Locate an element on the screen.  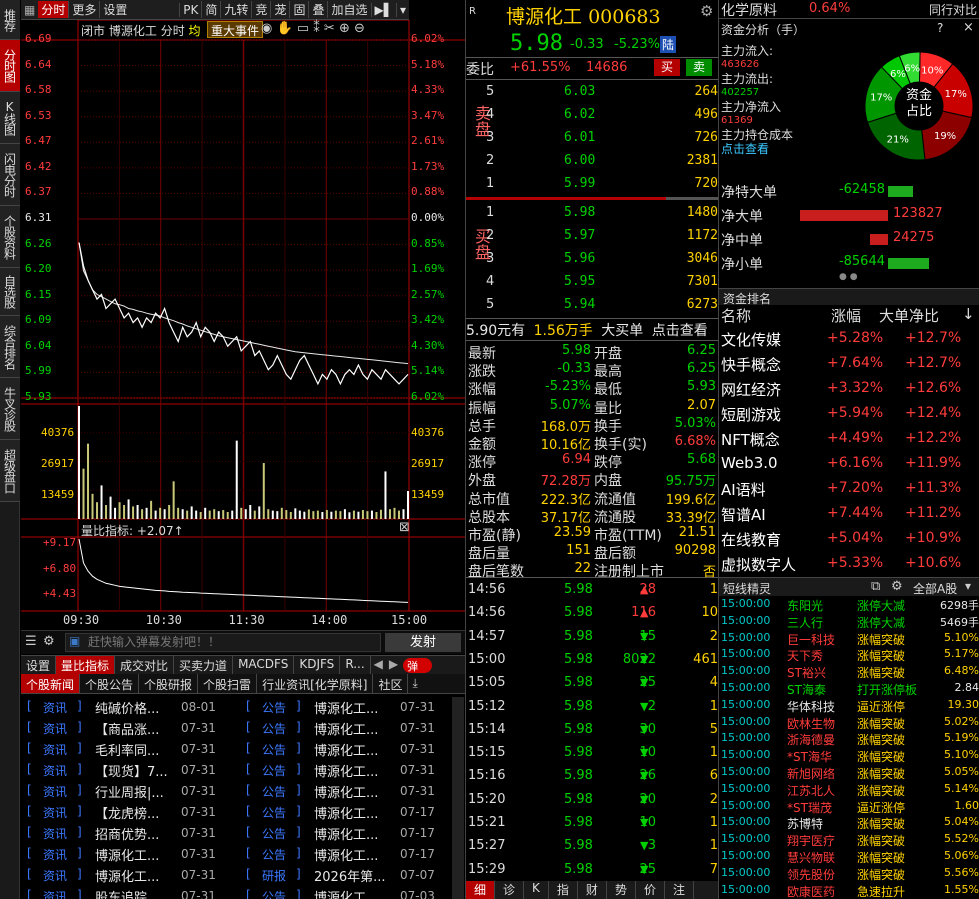
news-item: [资讯] 招商优势... 07-31 is located at coordinates (129, 833).